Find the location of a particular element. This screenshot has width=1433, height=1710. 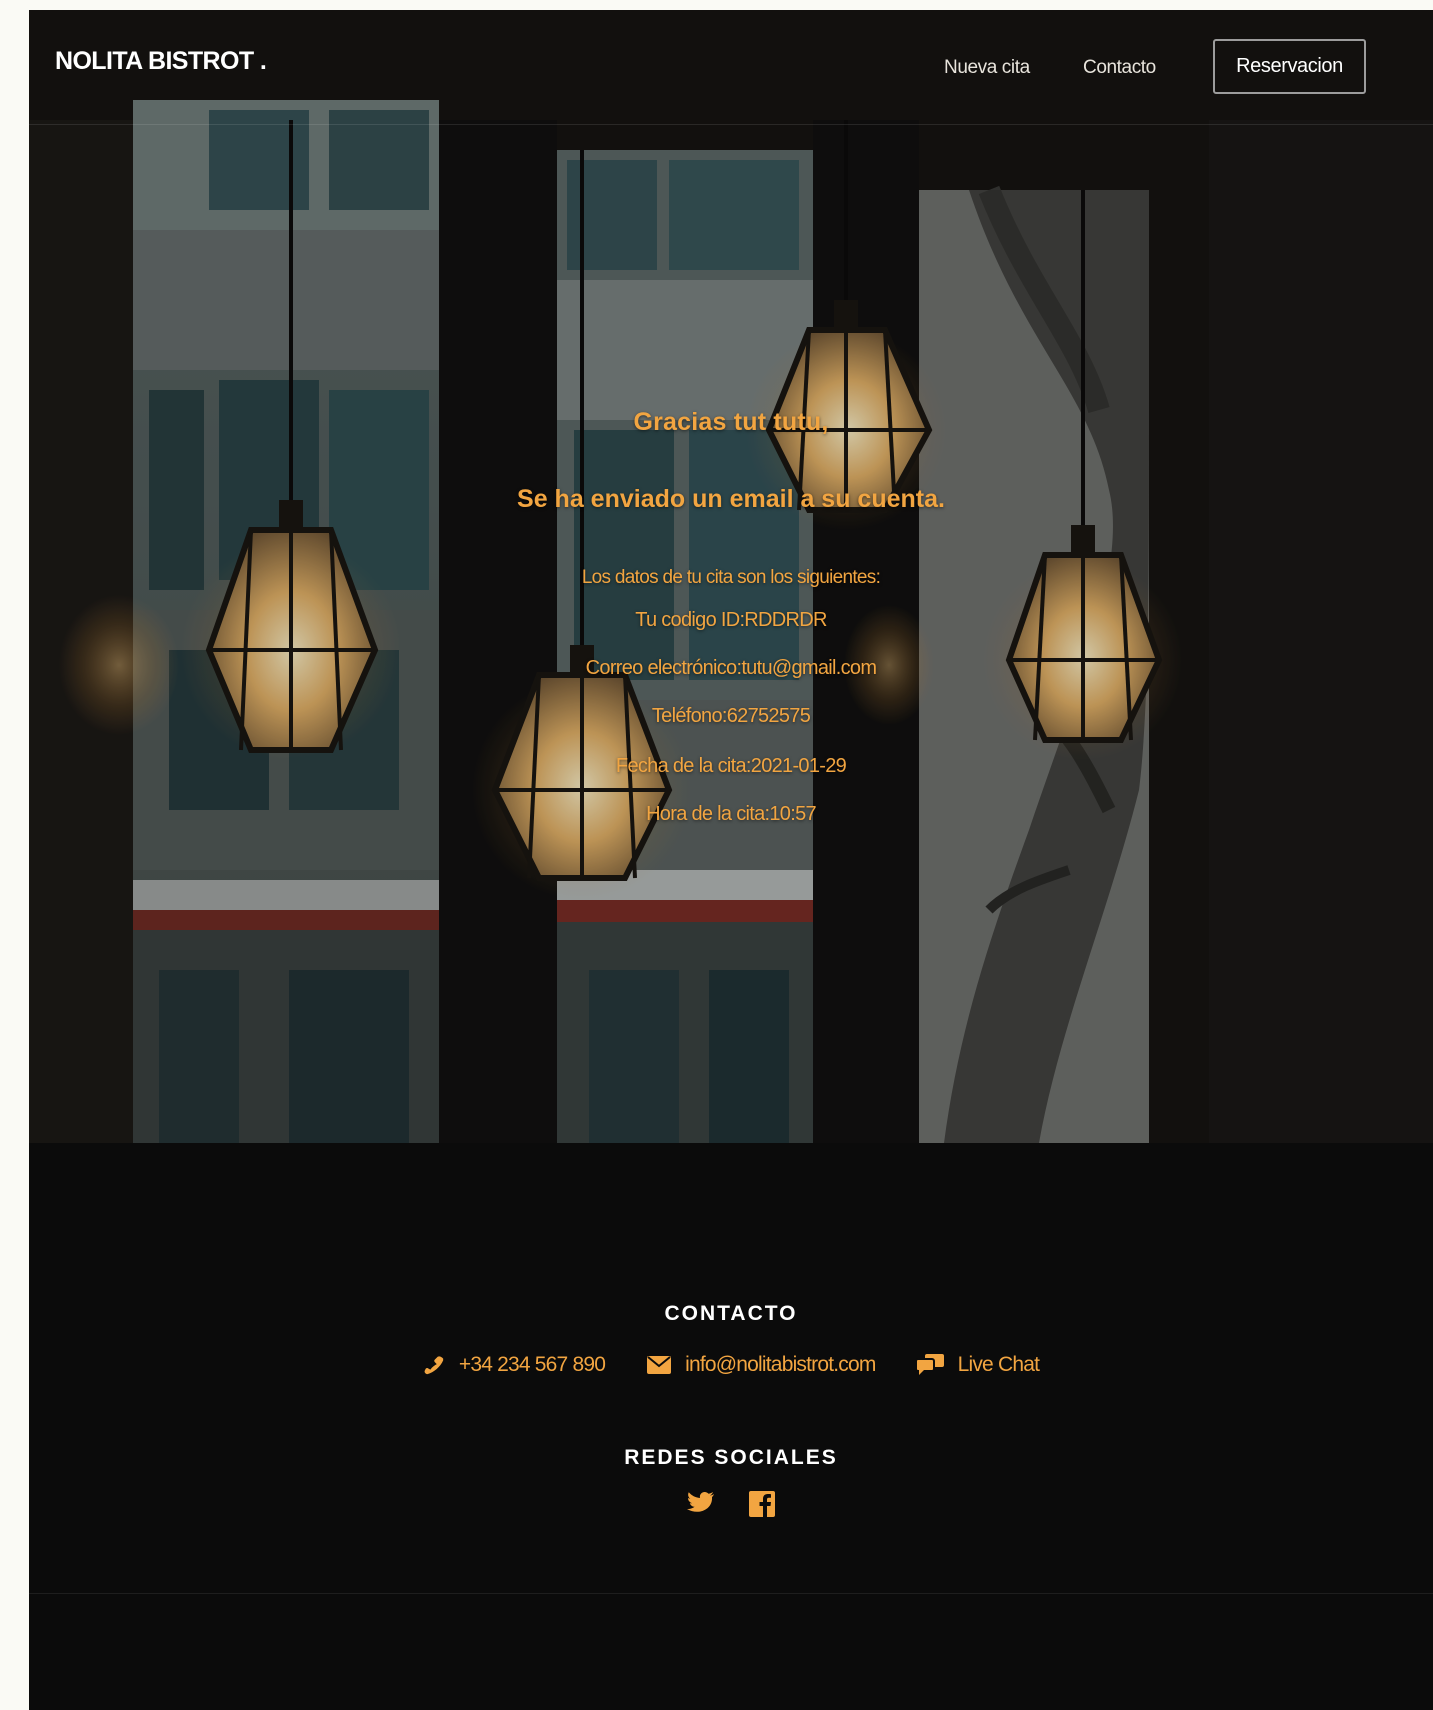

footer-divider is located at coordinates (731, 1593).